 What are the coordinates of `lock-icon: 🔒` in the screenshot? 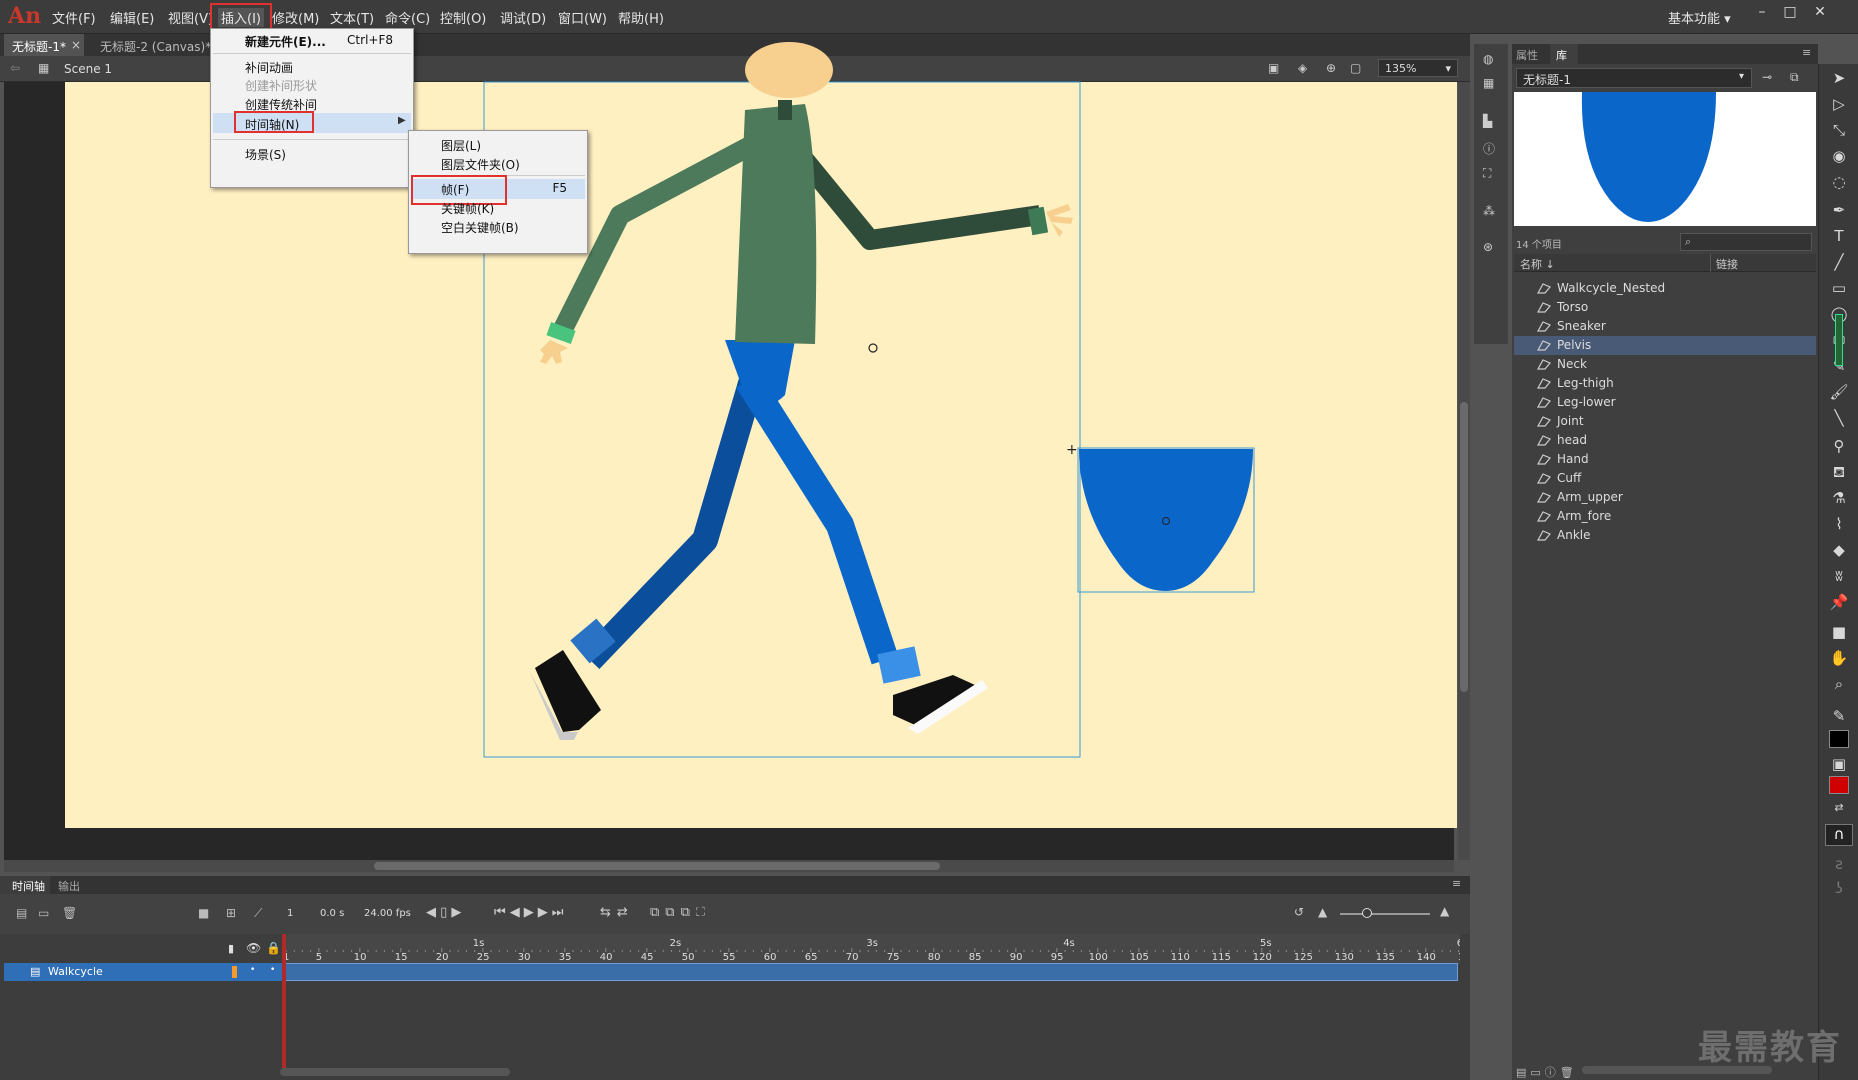 It's located at (273, 948).